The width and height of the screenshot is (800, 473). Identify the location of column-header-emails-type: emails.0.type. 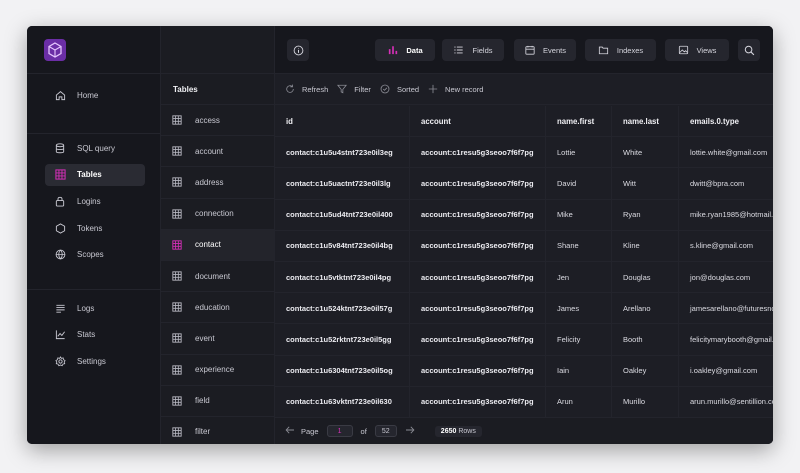
(726, 121).